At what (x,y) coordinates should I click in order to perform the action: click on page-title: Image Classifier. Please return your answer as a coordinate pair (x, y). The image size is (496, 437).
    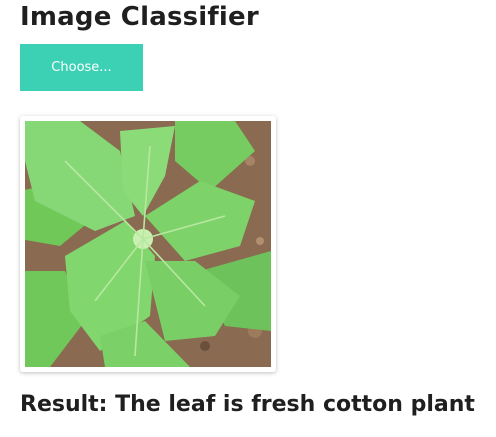
    Looking at the image, I should click on (139, 17).